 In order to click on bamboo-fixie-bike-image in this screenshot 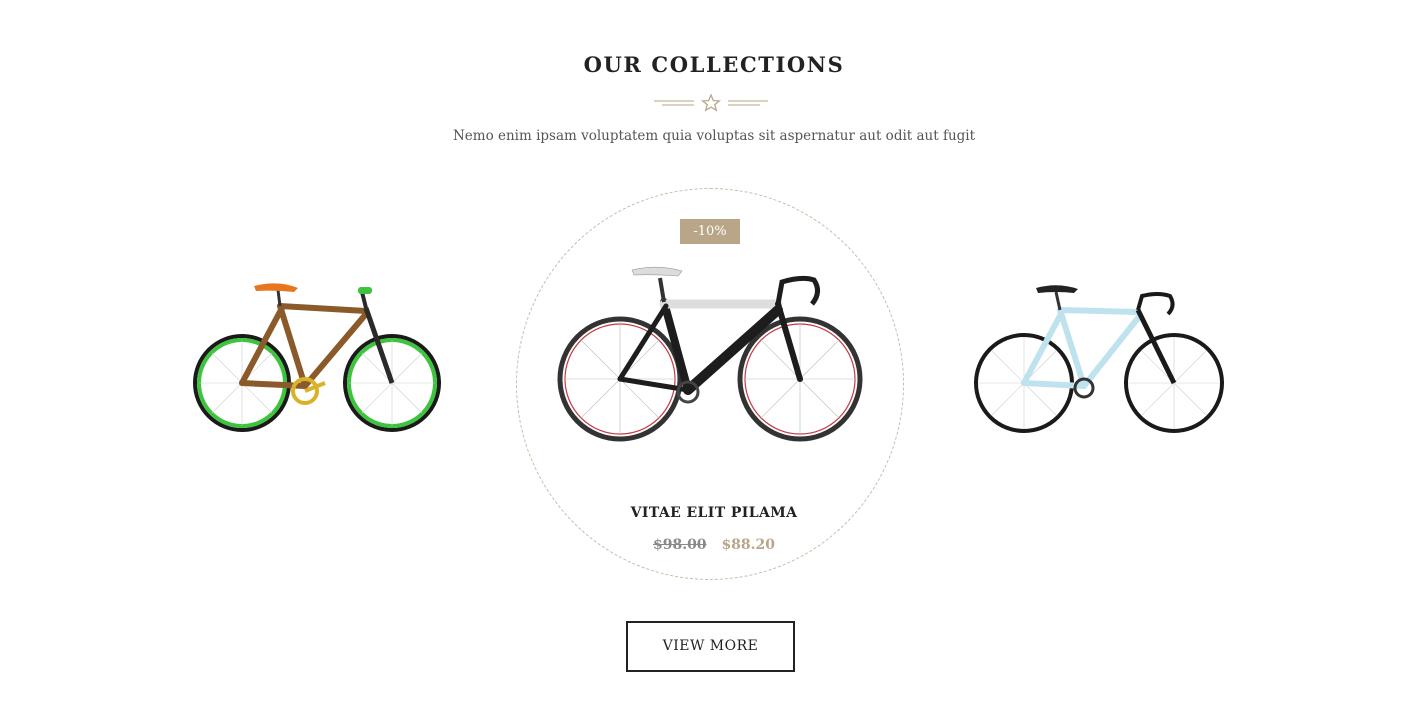, I will do `click(319, 358)`.